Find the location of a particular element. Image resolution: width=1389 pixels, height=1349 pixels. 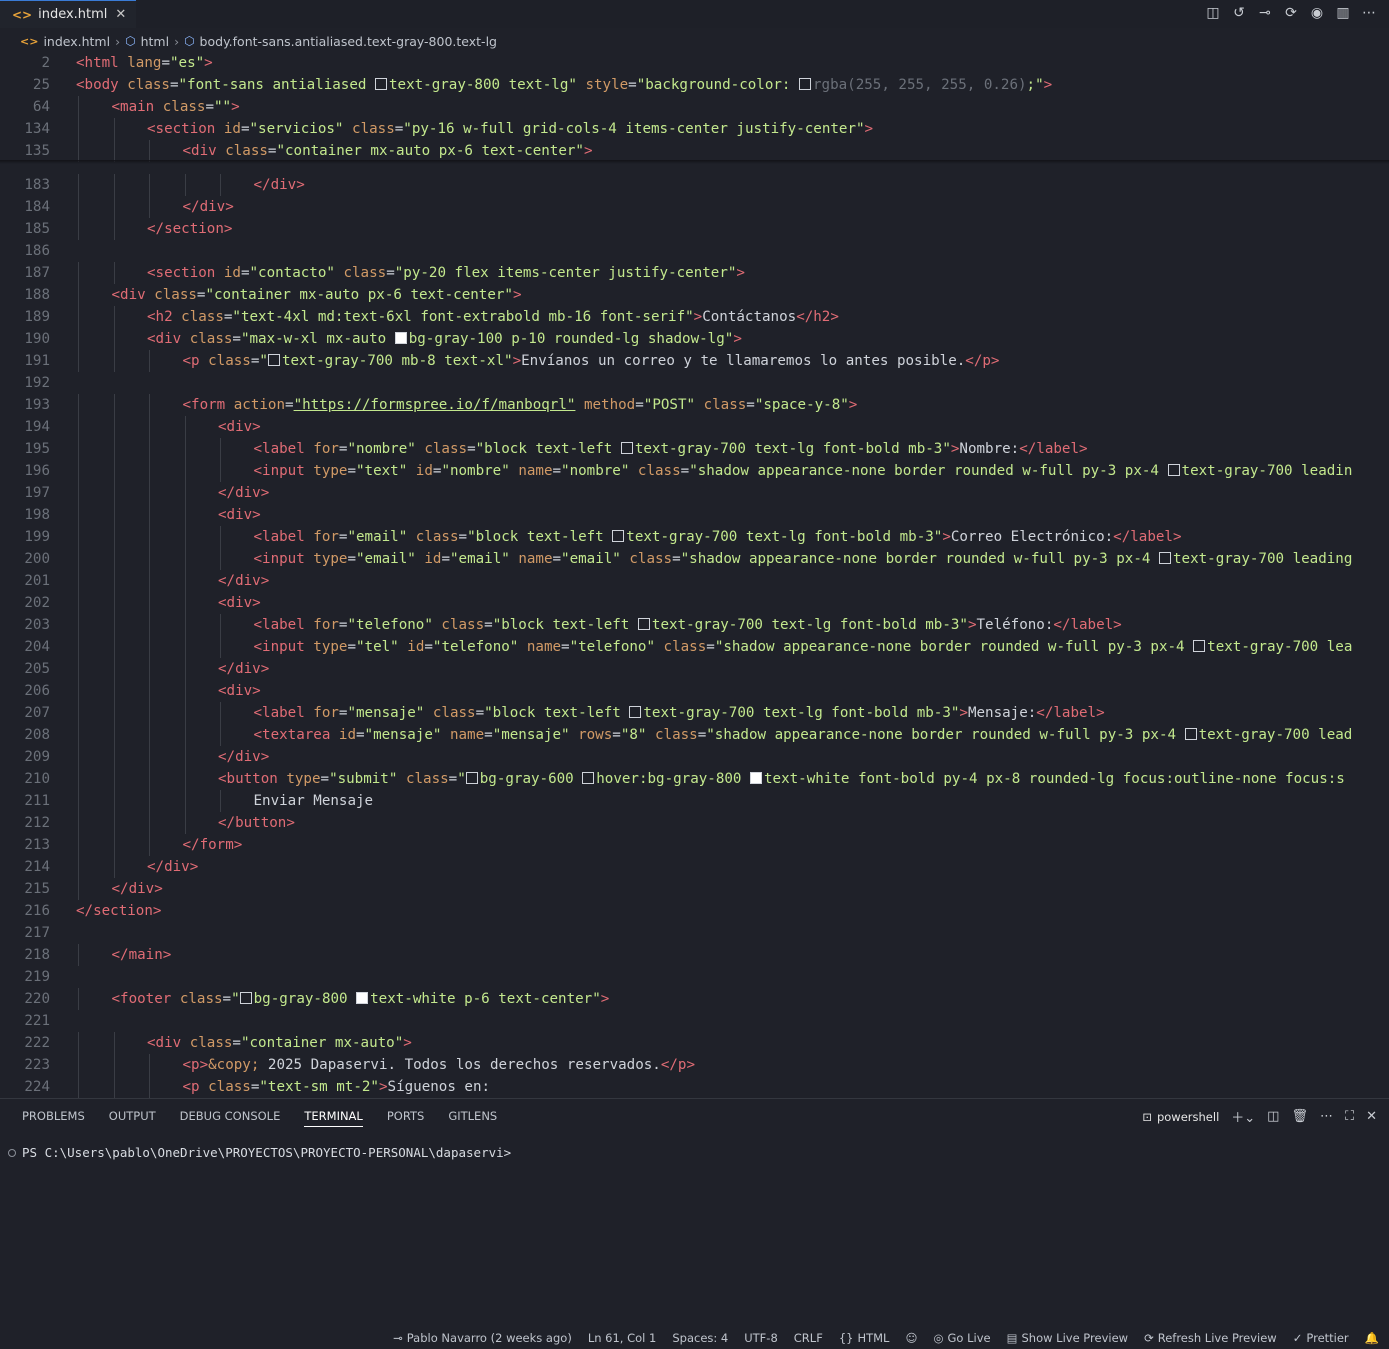

code-line: 216 </section> is located at coordinates (694, 911).